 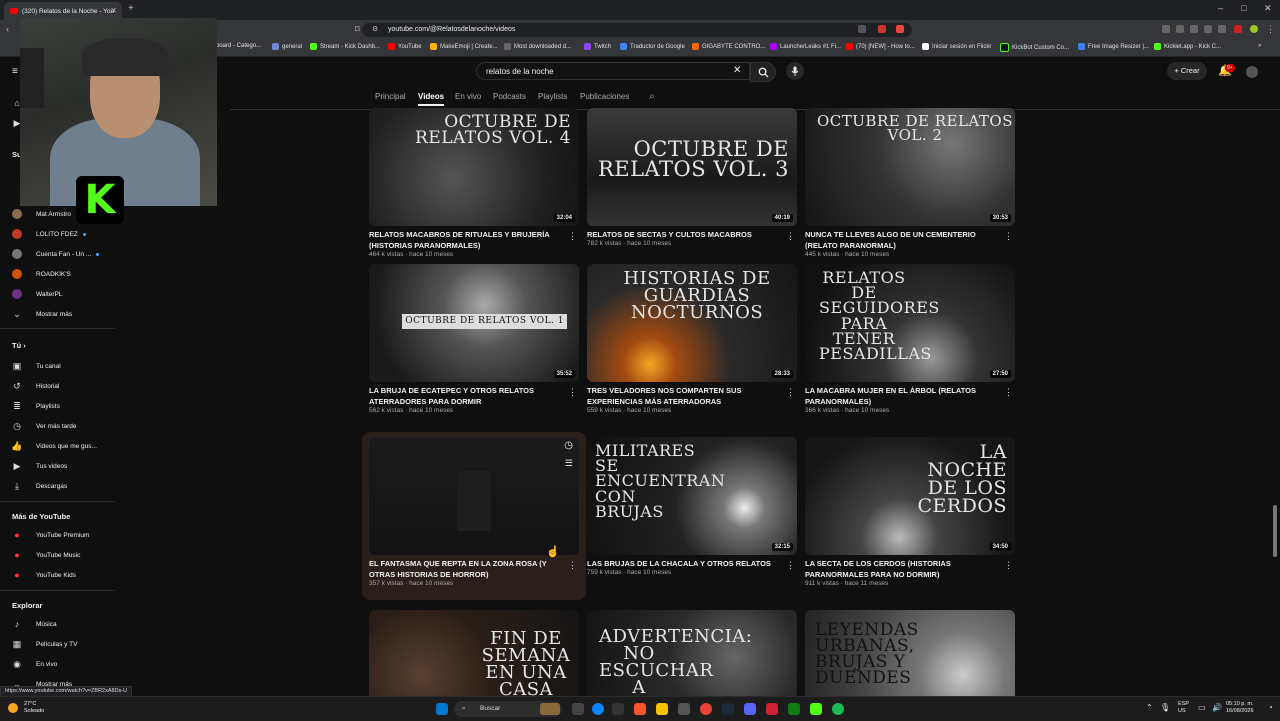 I want to click on video-card: FIN DE SEMANA EN UNA CASA, so click(x=474, y=653).